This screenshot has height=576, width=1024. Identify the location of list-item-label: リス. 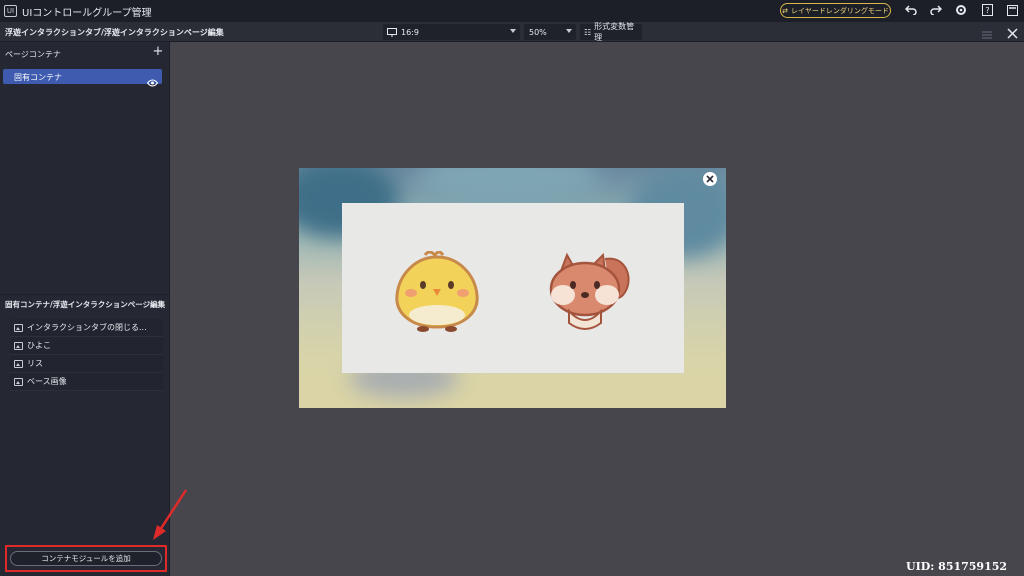
(35, 363).